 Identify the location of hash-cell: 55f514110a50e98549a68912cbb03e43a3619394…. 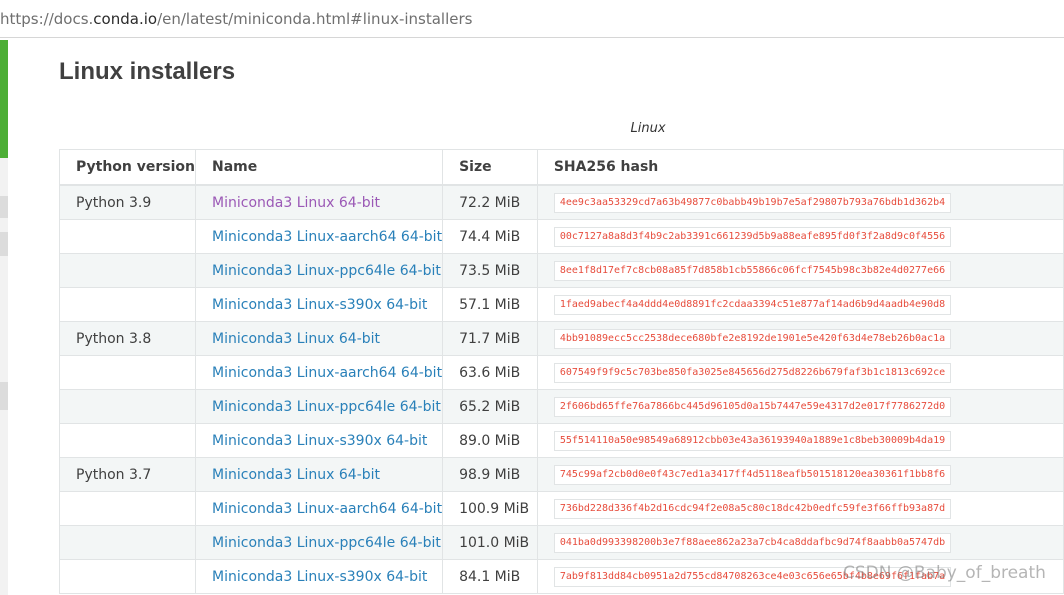
(800, 440).